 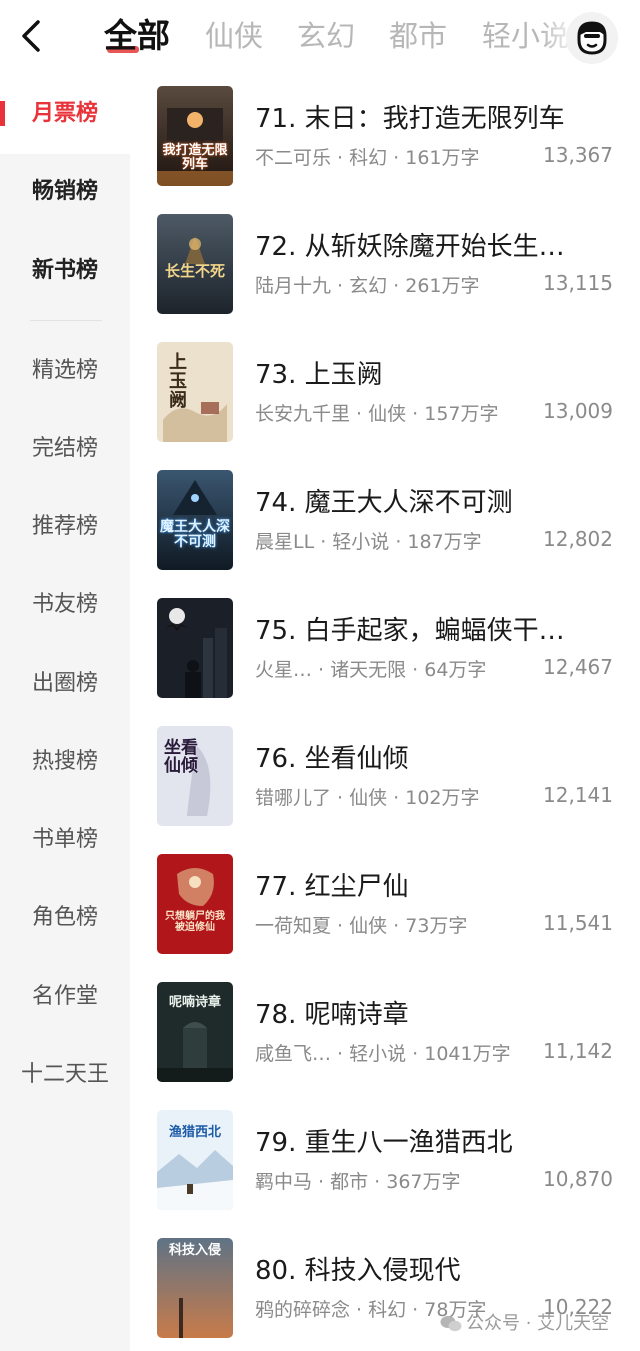 I want to click on book-row: 坐看仙倾 76. 坐看仙倾 错哪儿了 · 仙侠 · 102万字 12,141, so click(x=392, y=776).